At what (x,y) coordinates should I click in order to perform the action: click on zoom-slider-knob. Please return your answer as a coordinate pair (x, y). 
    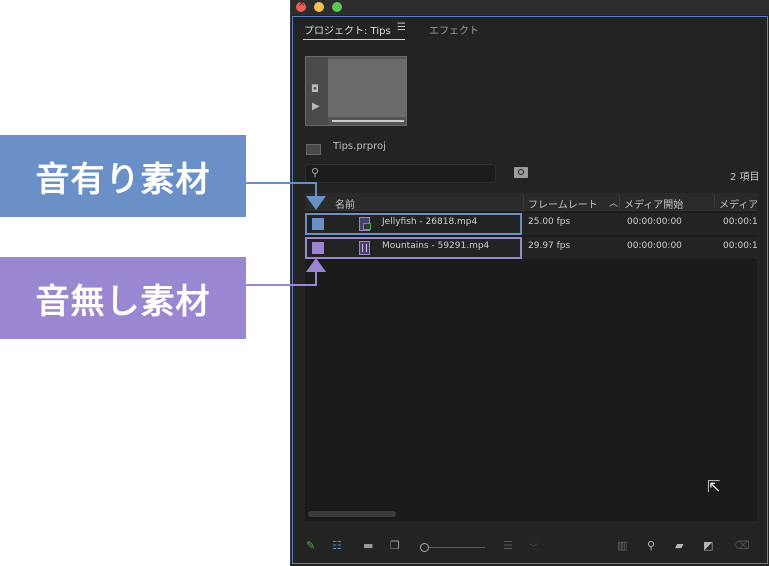
    Looking at the image, I should click on (424, 547).